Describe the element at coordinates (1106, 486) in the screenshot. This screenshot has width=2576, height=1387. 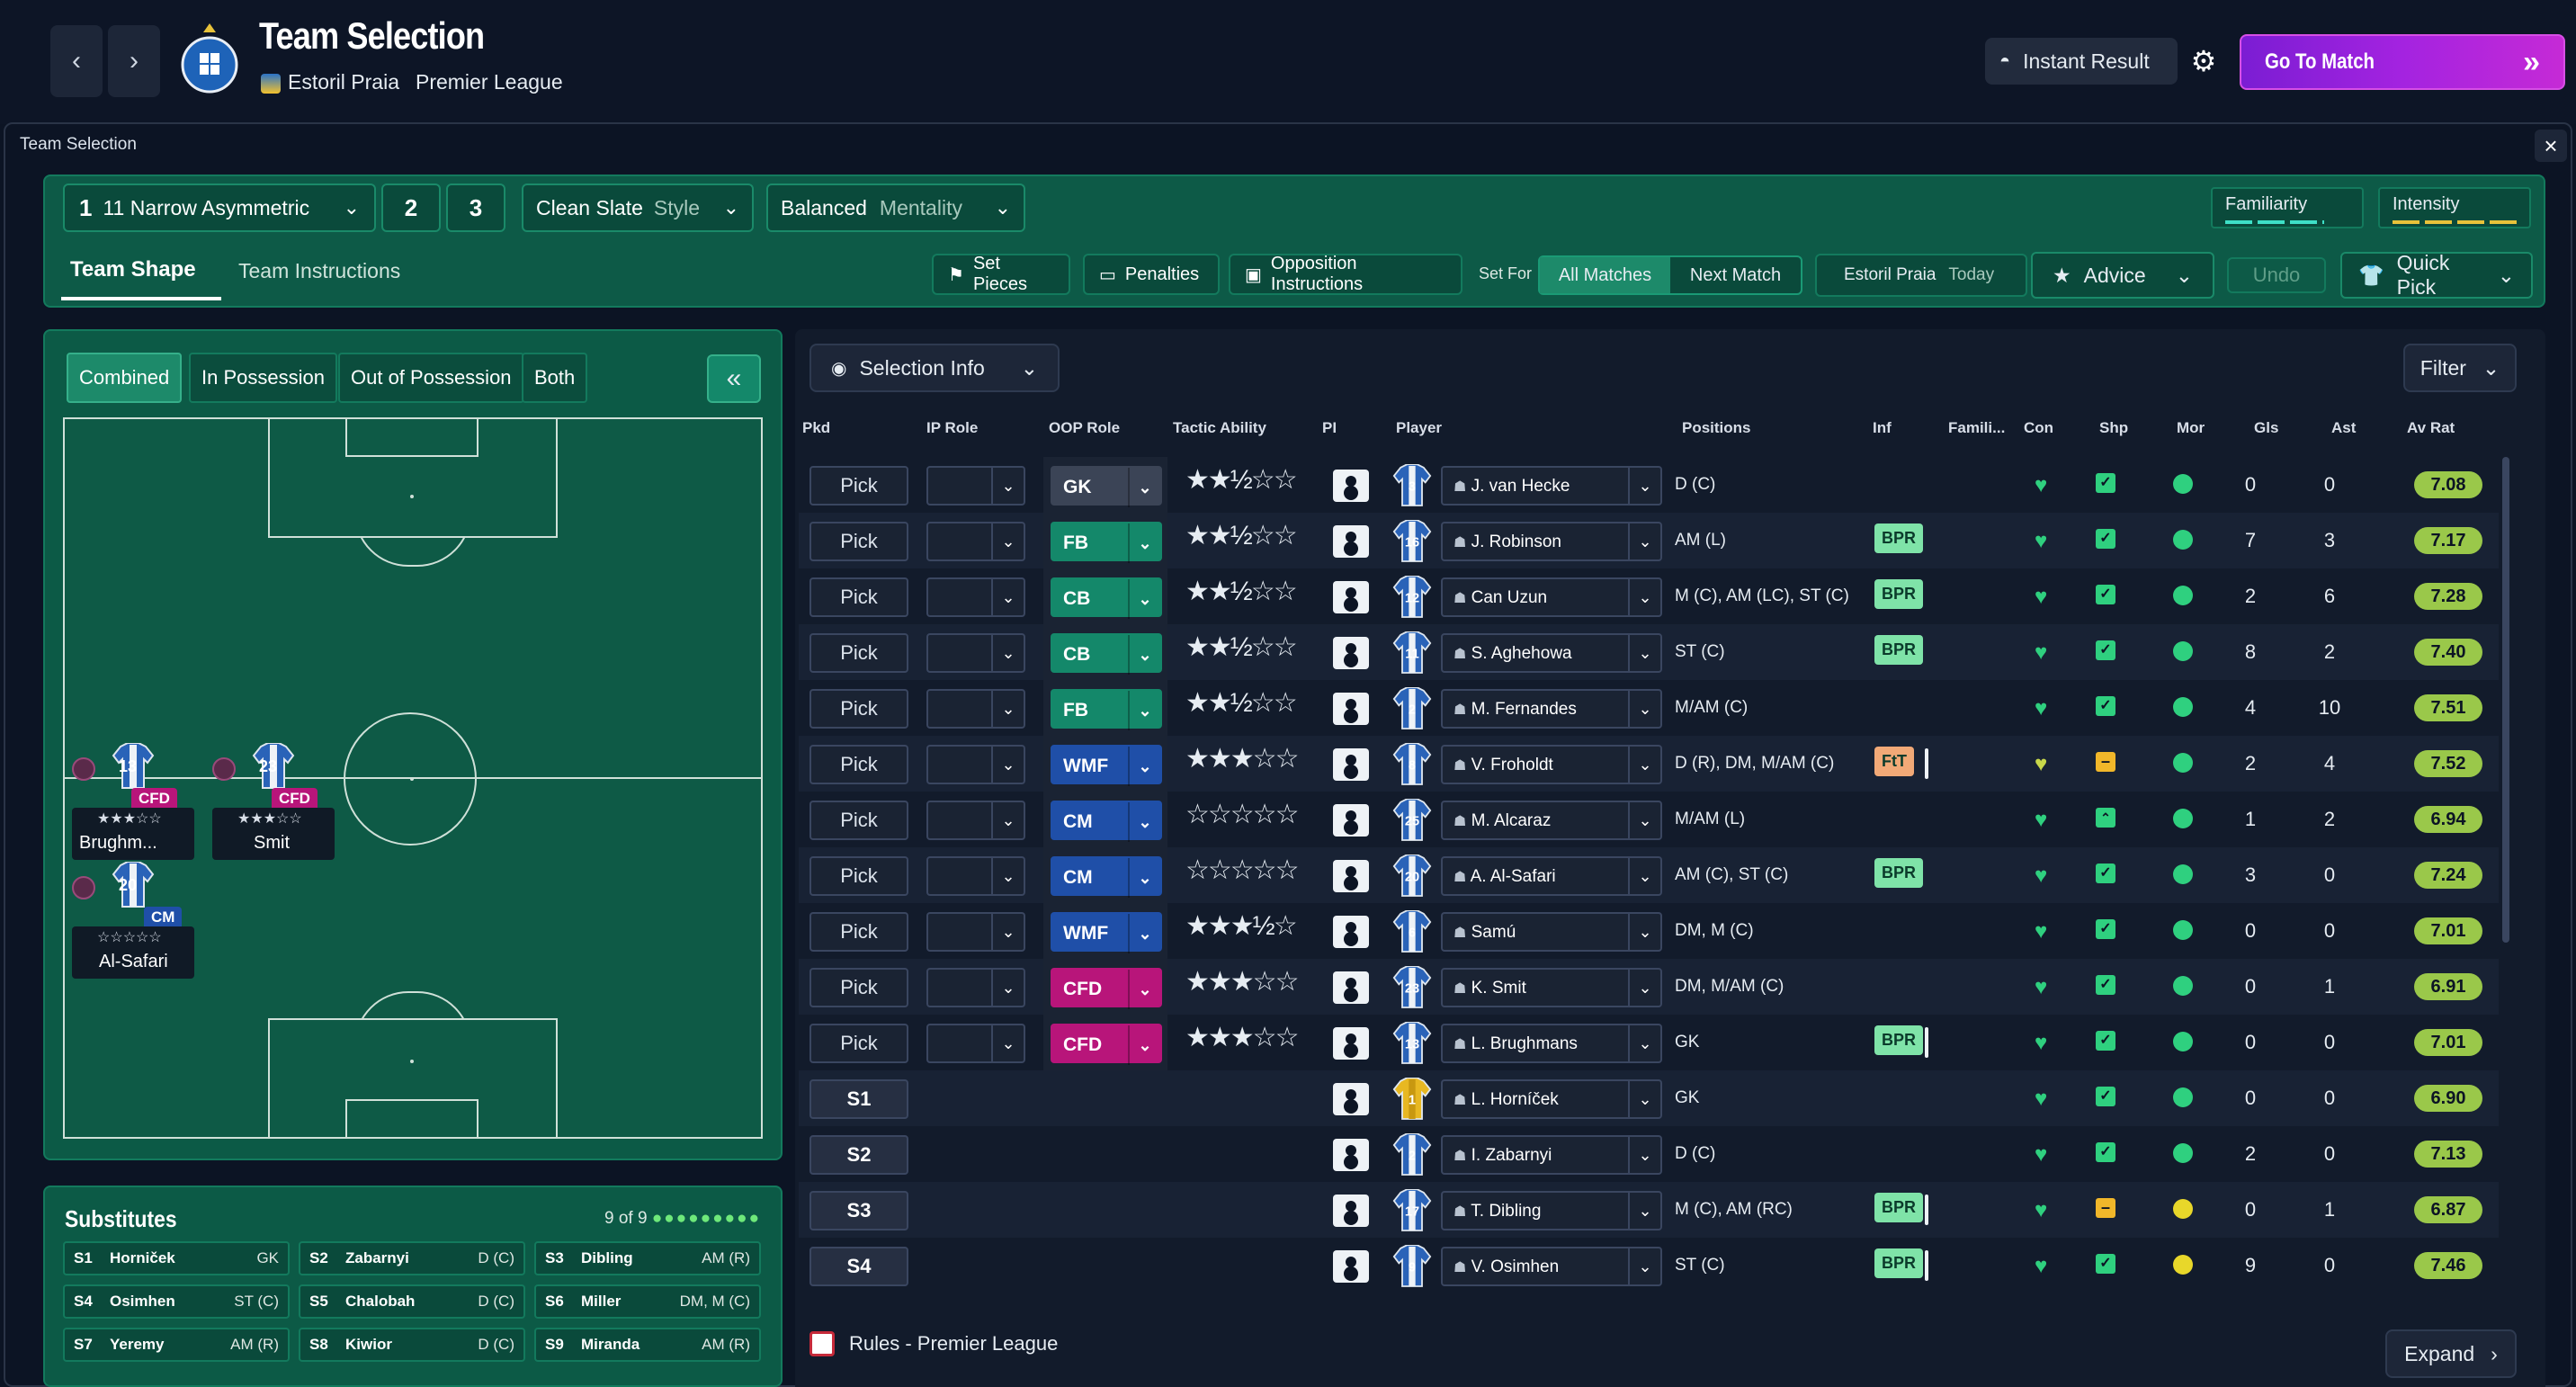
I see `oop-role-dropdown: GK ⌄` at that location.